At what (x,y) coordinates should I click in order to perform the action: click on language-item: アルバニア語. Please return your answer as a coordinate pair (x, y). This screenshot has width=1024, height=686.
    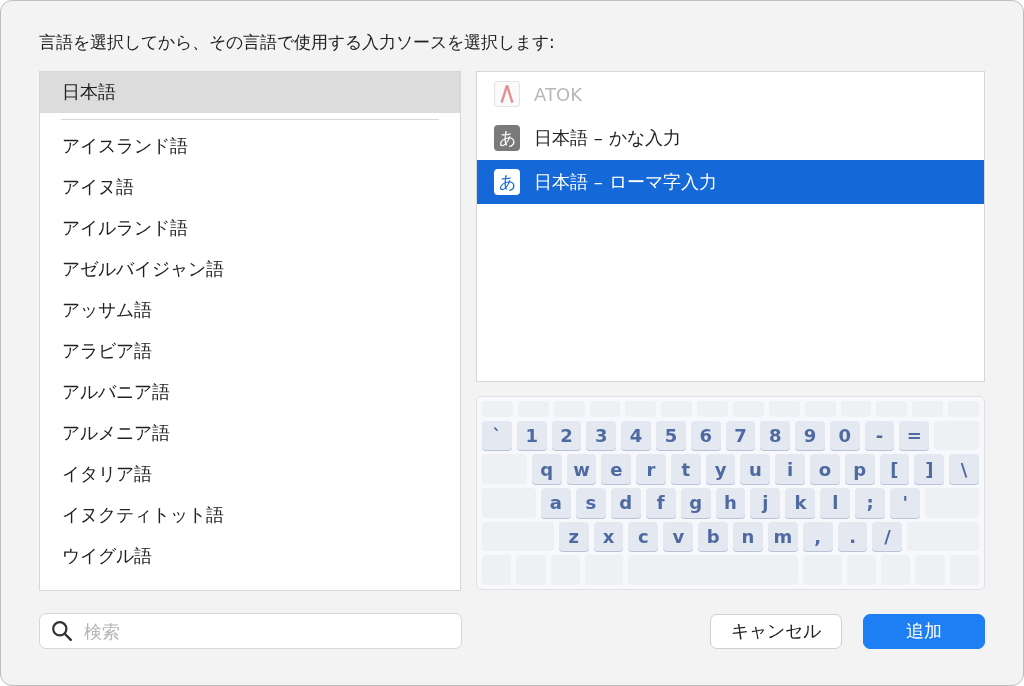
    Looking at the image, I should click on (250, 392).